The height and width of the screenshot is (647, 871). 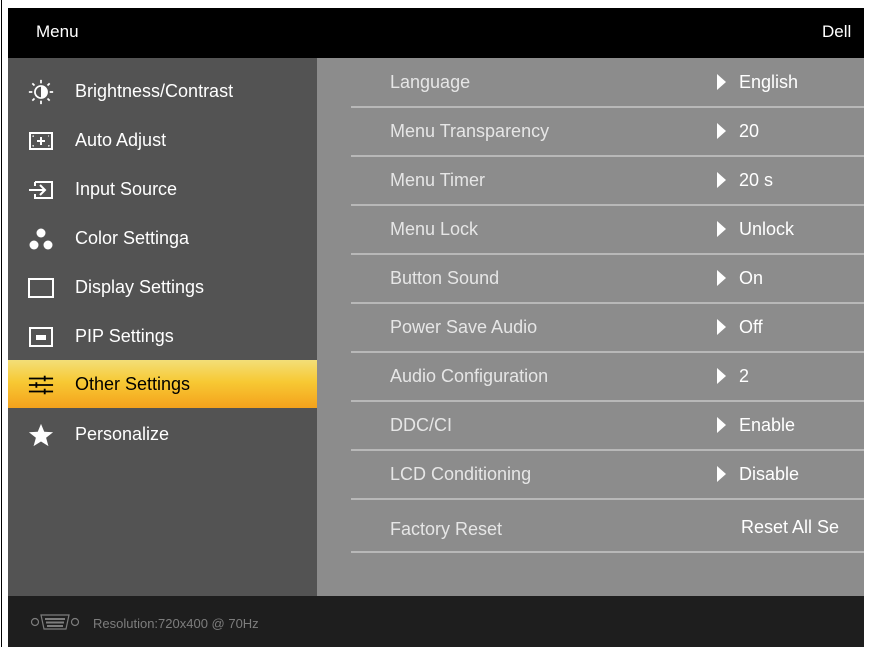 What do you see at coordinates (430, 82) in the screenshot?
I see `setting-name: Language` at bounding box center [430, 82].